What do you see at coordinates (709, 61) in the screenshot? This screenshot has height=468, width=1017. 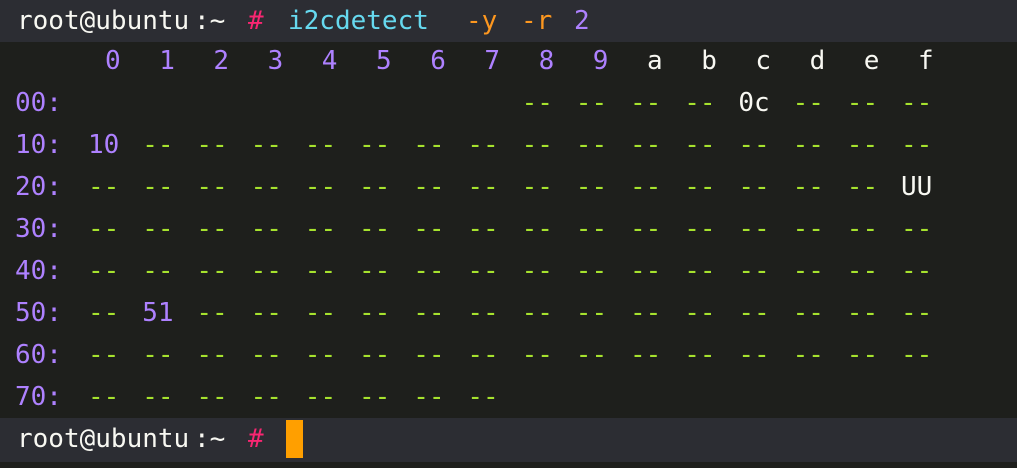 I see `column-header-b: b` at bounding box center [709, 61].